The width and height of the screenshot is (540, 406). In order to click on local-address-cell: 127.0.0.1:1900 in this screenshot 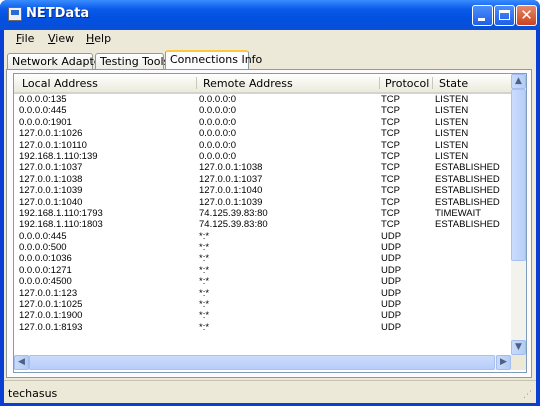, I will do `click(51, 316)`.